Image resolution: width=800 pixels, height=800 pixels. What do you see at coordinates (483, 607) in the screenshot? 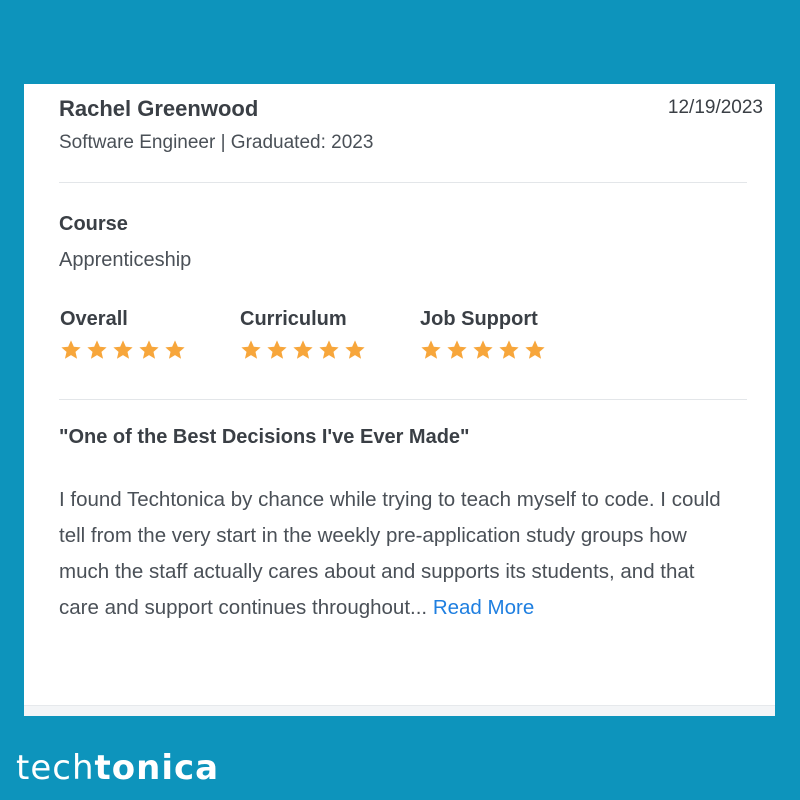
I see `read-more-link: Read More` at bounding box center [483, 607].